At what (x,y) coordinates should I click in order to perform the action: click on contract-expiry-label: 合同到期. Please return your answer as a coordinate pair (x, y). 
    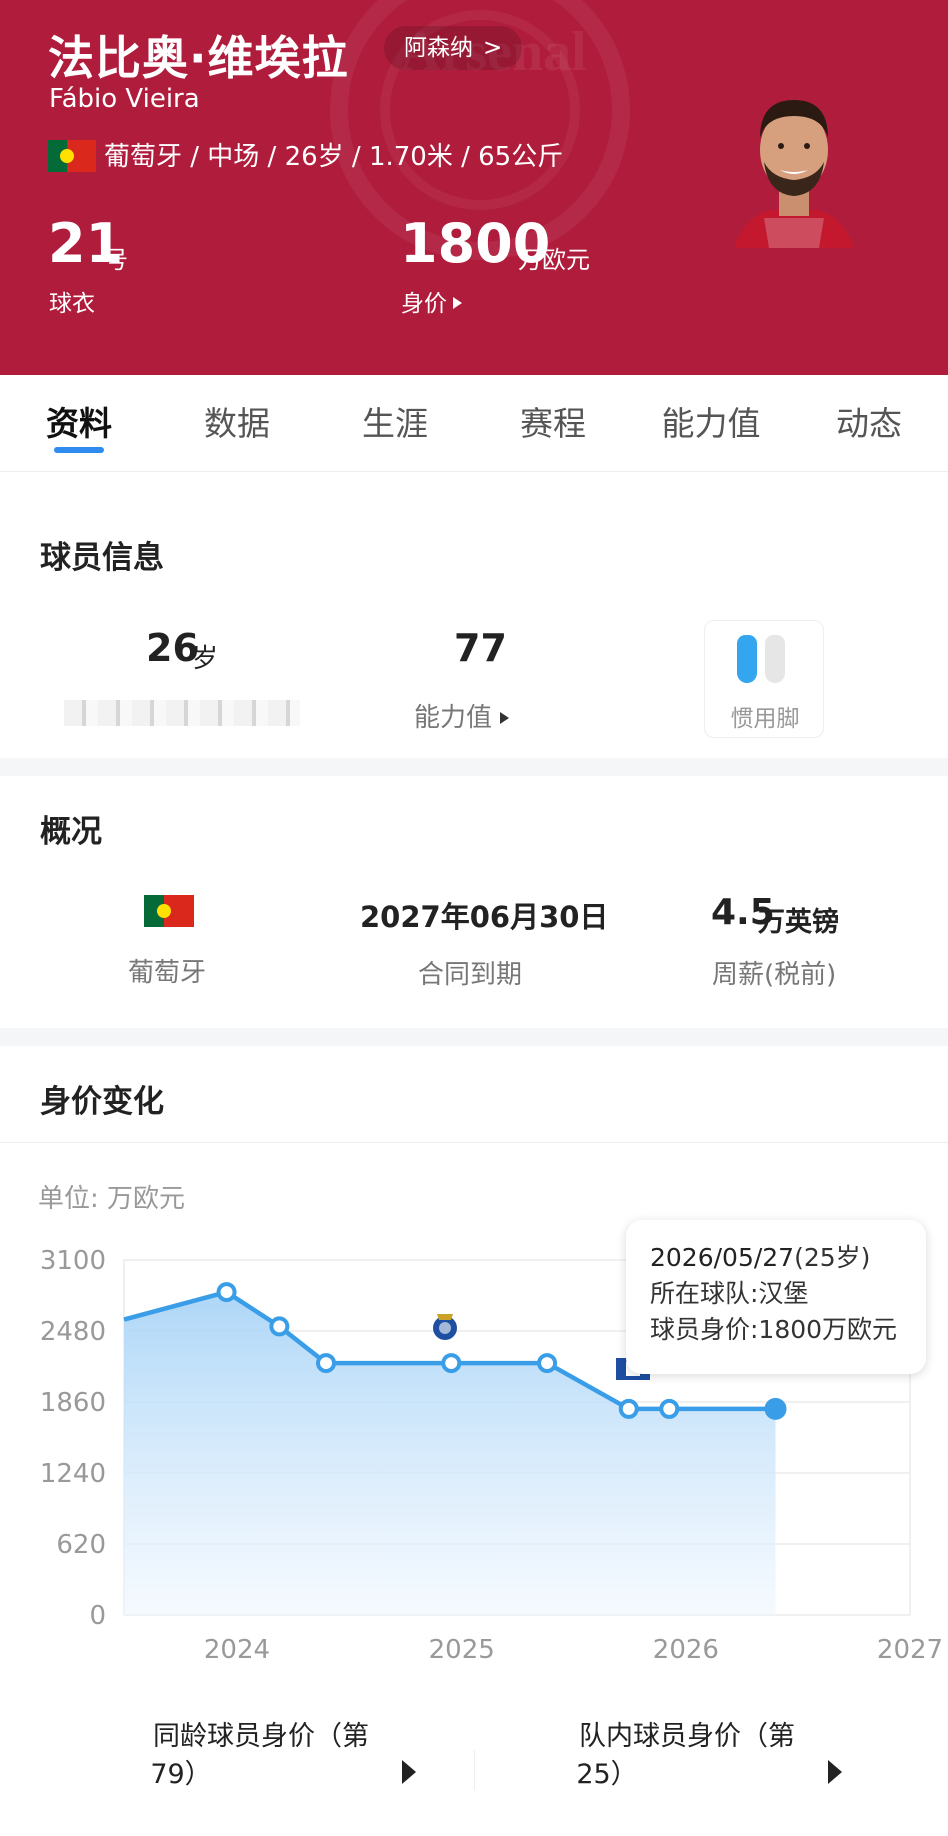
    Looking at the image, I should click on (470, 975).